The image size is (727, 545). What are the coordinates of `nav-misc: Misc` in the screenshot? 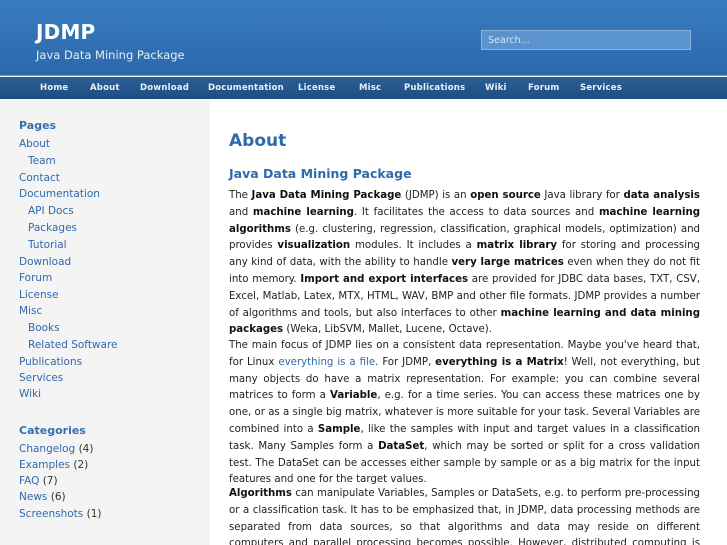 It's located at (370, 88).